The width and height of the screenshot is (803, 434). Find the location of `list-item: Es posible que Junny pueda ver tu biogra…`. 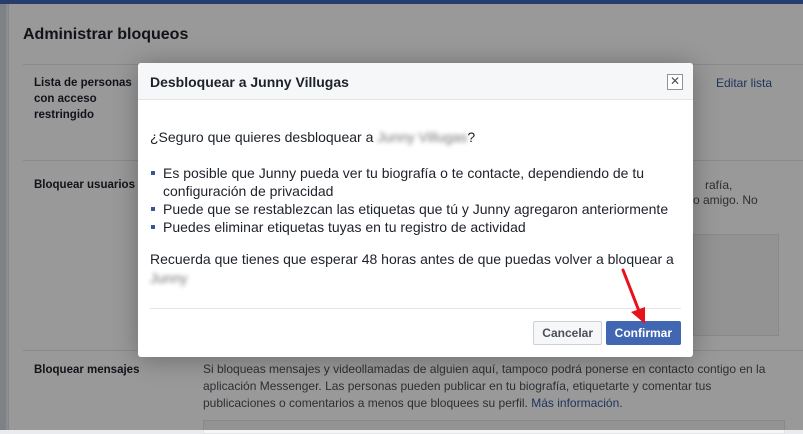

list-item: Es posible que Junny pueda ver tu biogra… is located at coordinates (415, 182).